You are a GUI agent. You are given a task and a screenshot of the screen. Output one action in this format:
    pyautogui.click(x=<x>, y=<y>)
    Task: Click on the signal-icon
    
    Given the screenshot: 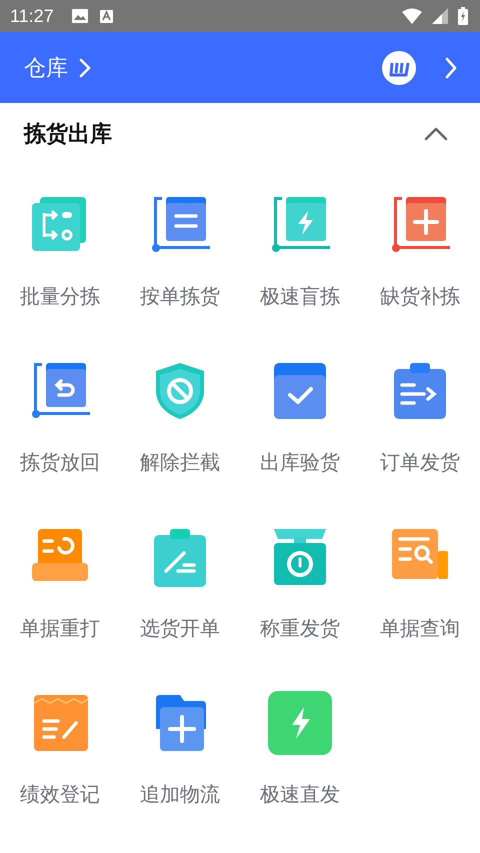 What is the action you would take?
    pyautogui.click(x=440, y=16)
    